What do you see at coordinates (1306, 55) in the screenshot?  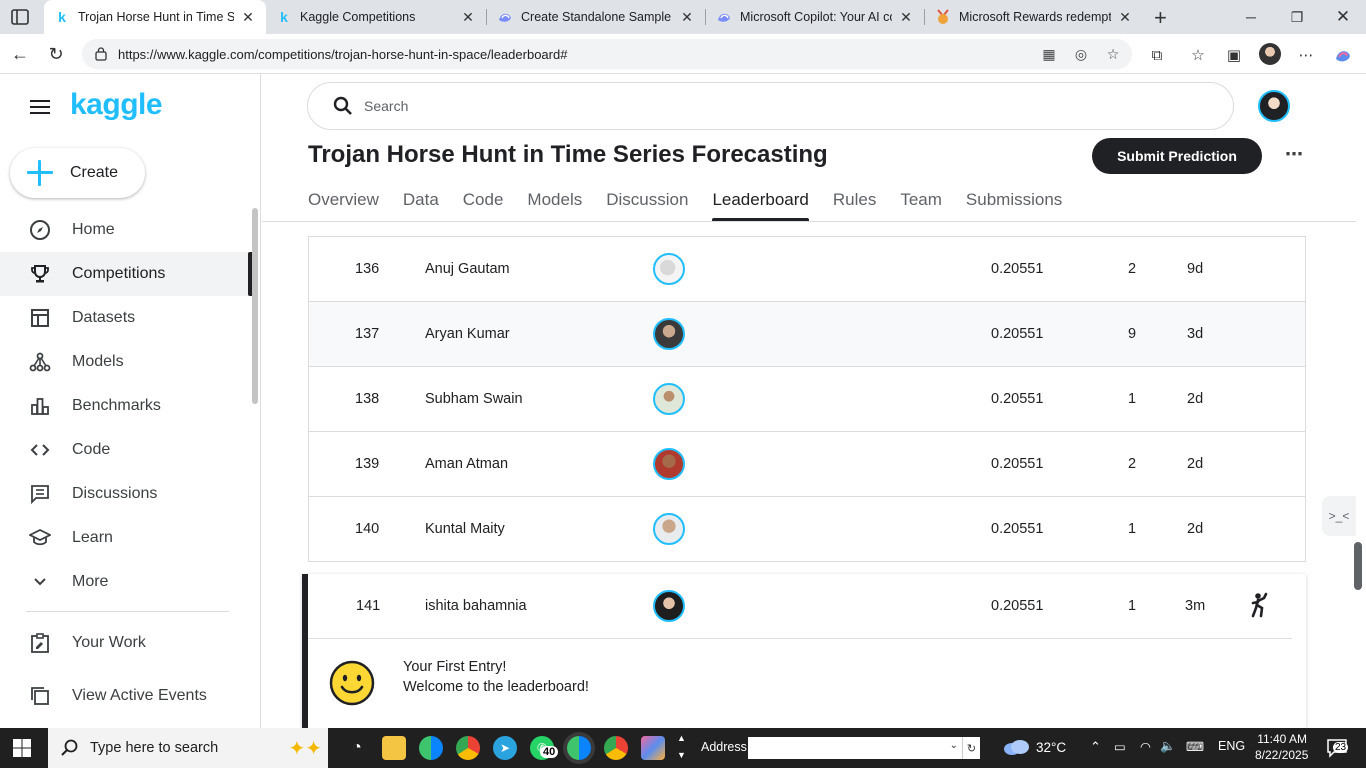 I see `settings-more-icon: ⋯` at bounding box center [1306, 55].